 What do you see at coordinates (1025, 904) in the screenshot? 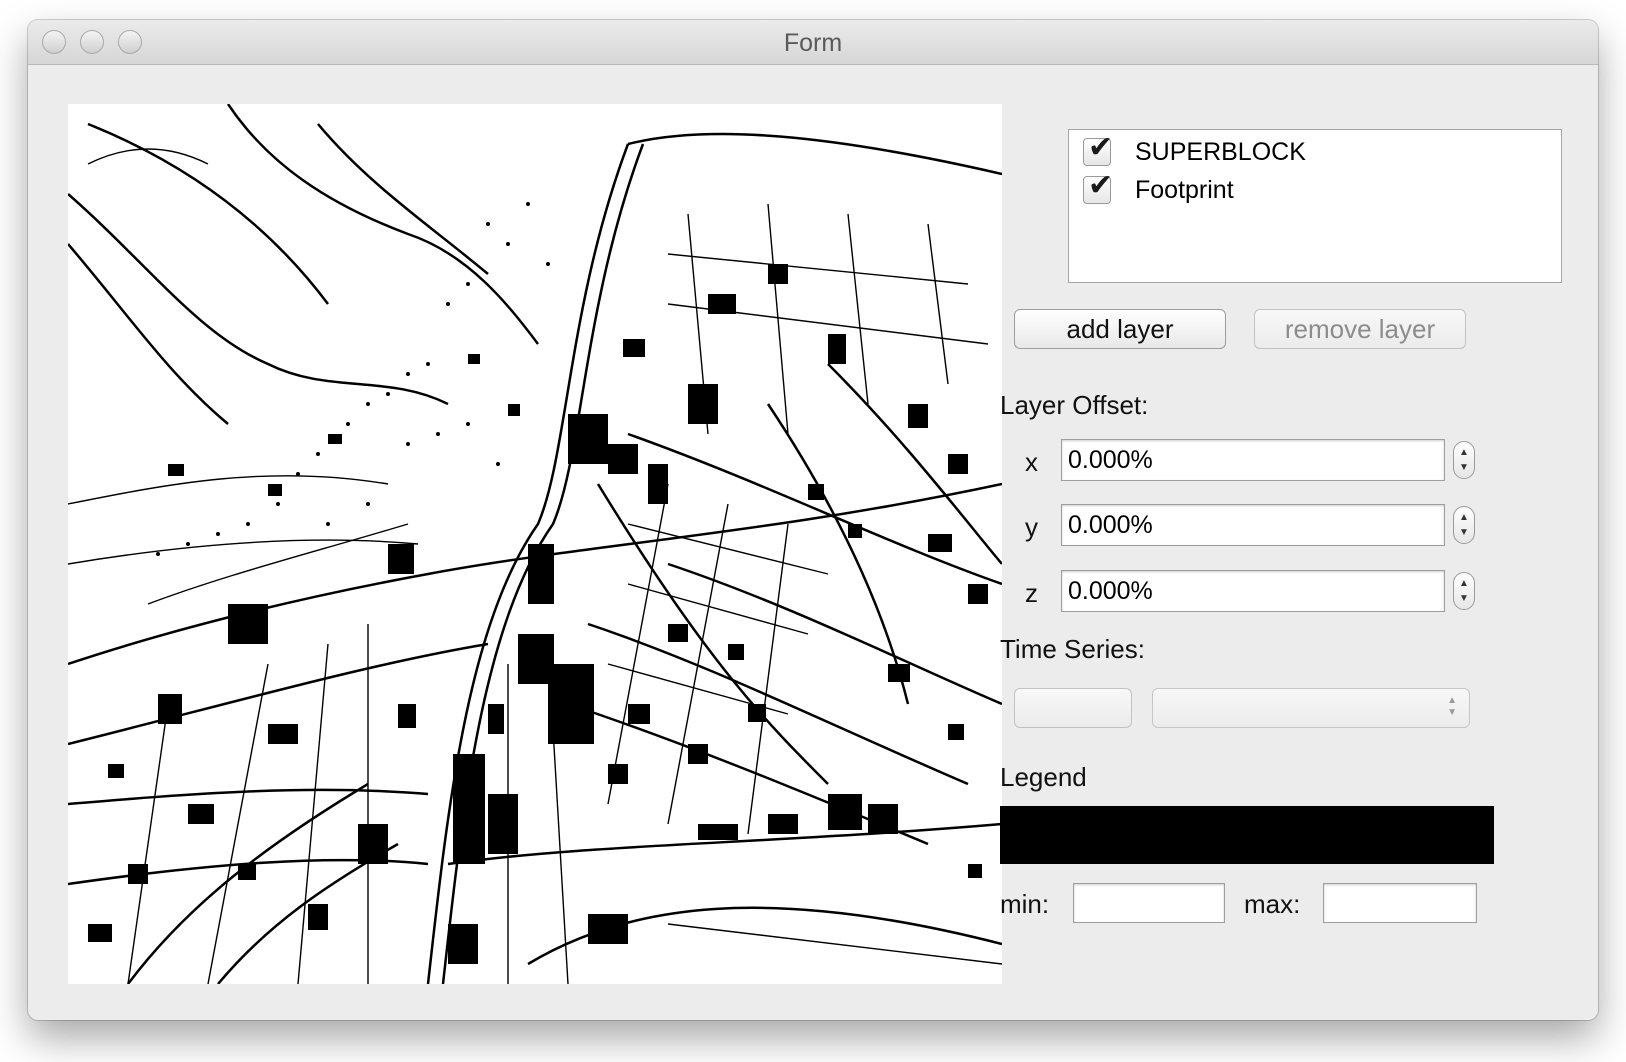
I see `min-label: min:` at bounding box center [1025, 904].